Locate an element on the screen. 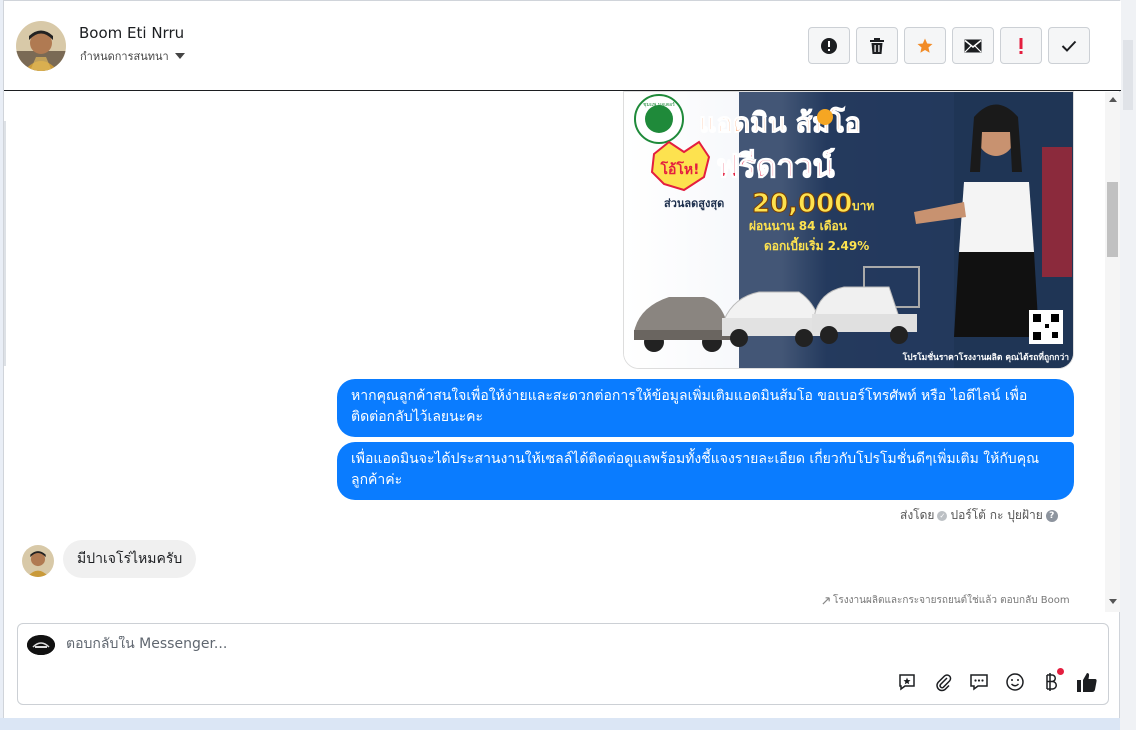  envelope-icon is located at coordinates (973, 45).